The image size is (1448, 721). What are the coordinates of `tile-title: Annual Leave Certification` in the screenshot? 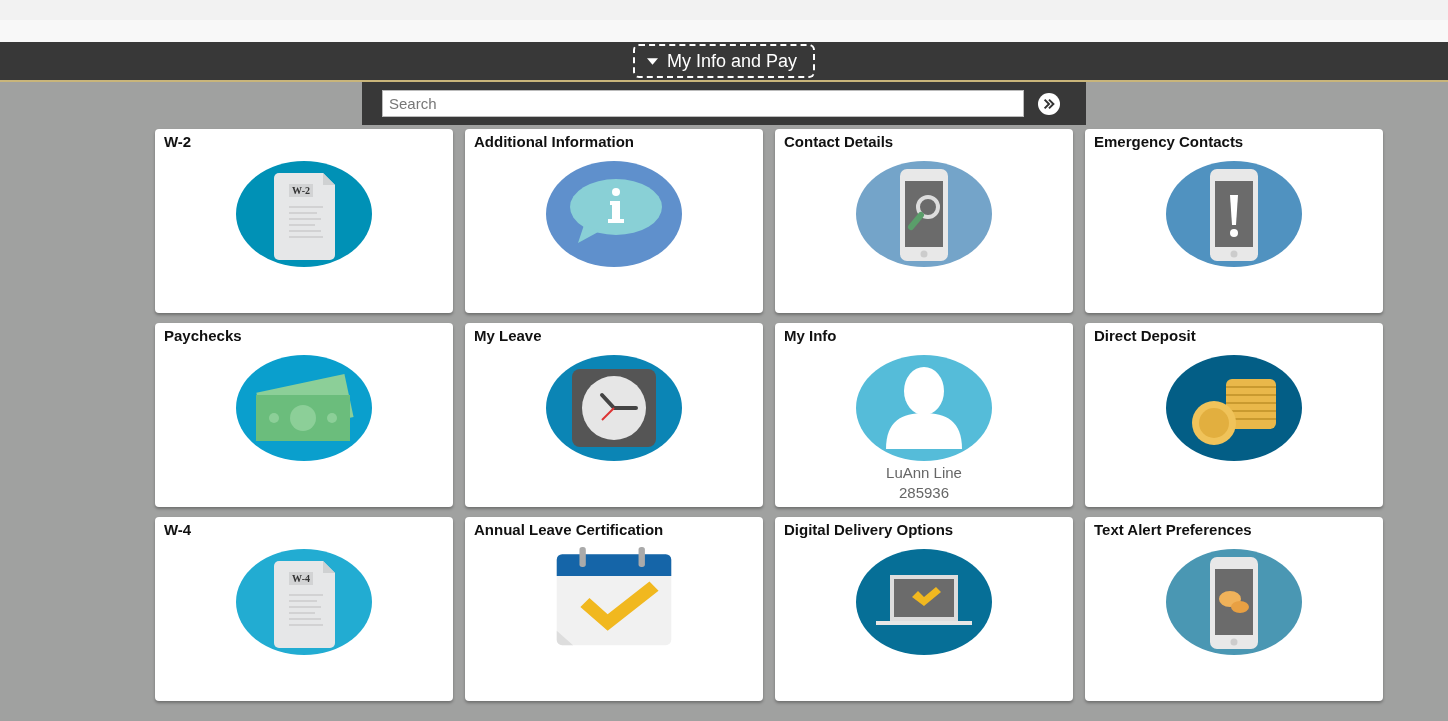 It's located at (569, 530).